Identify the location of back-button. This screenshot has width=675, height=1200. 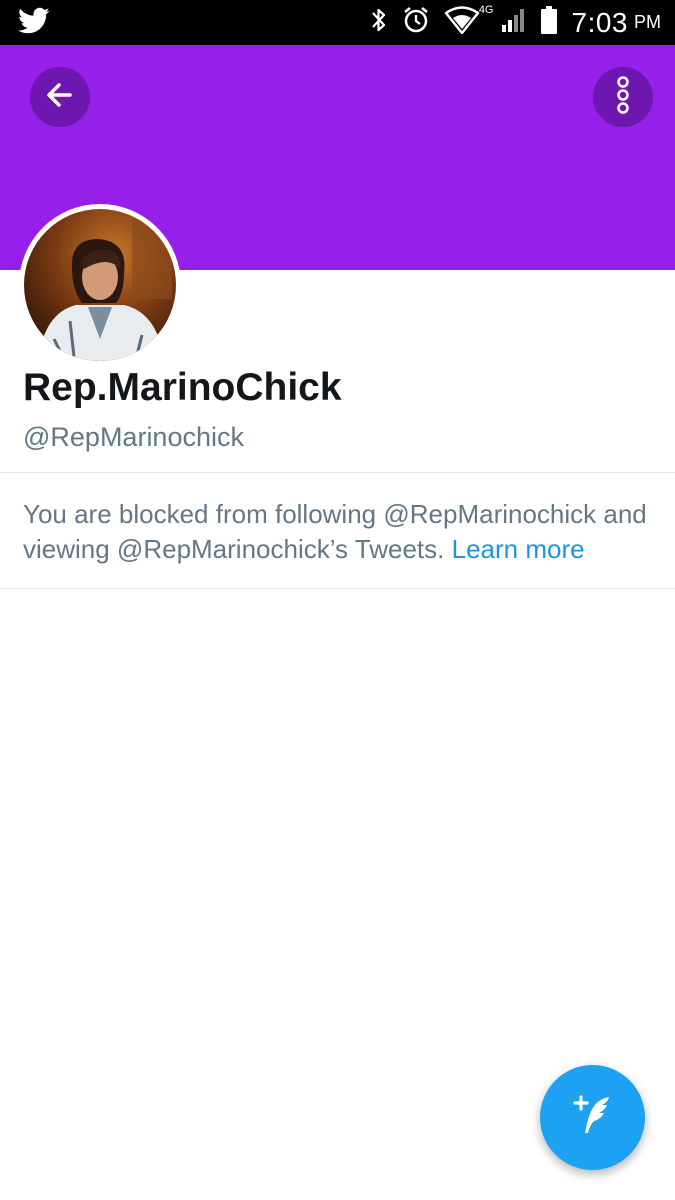
(60, 97).